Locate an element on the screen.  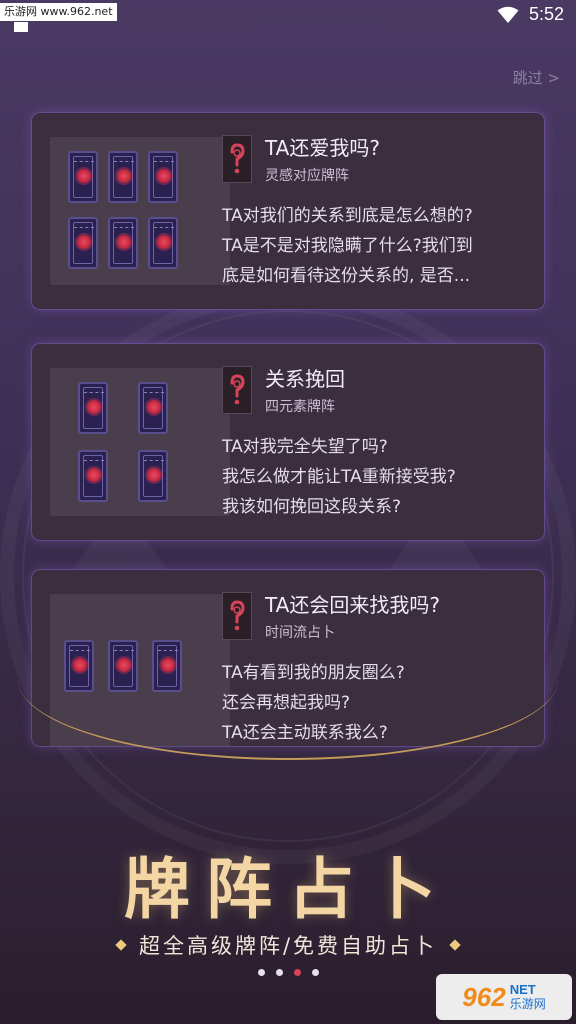
status-right-group: 5:52 is located at coordinates (530, 14).